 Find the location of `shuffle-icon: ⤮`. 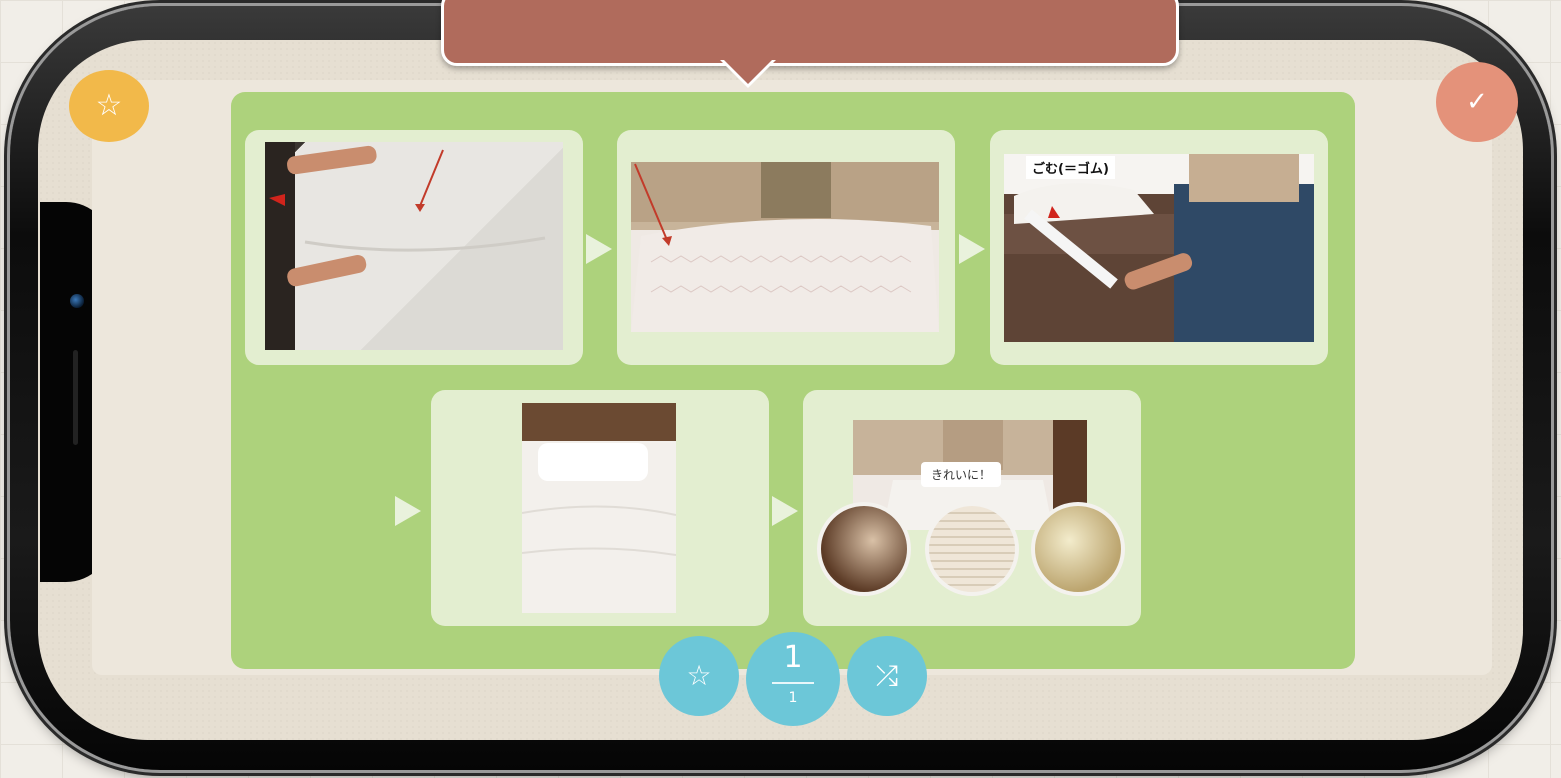

shuffle-icon: ⤮ is located at coordinates (887, 675).